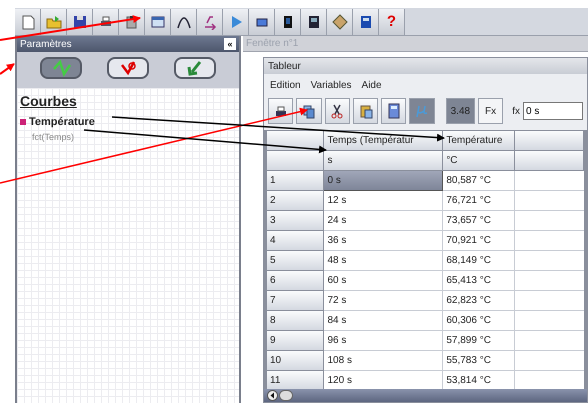 This screenshot has height=403, width=588. Describe the element at coordinates (295, 221) in the screenshot. I see `row-header: 3` at that location.